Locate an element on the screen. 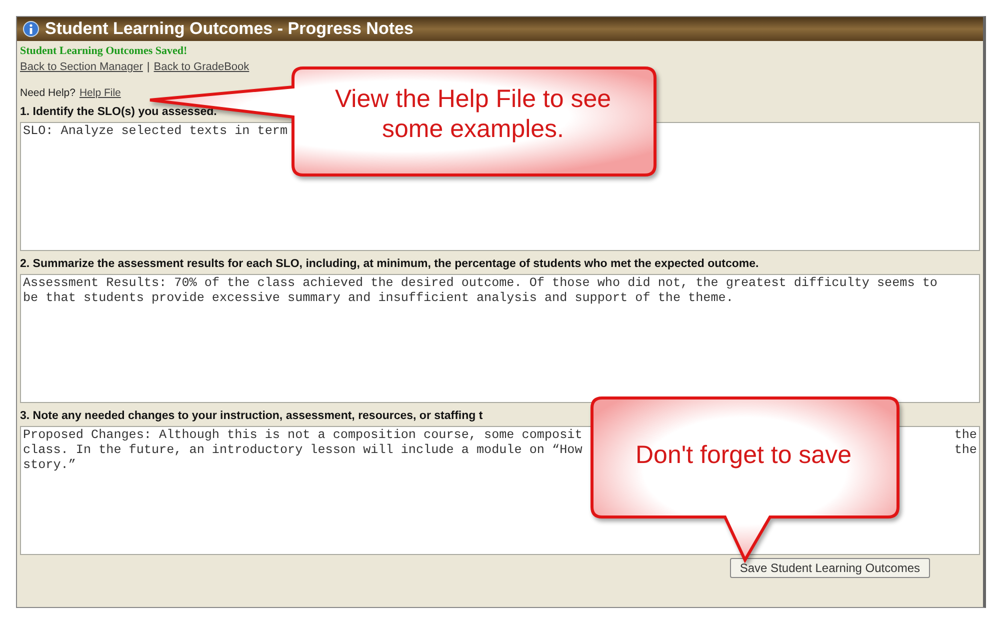 This screenshot has height=619, width=995. question-heading: 1. Identify the SLO(s) you assessed. is located at coordinates (119, 112).